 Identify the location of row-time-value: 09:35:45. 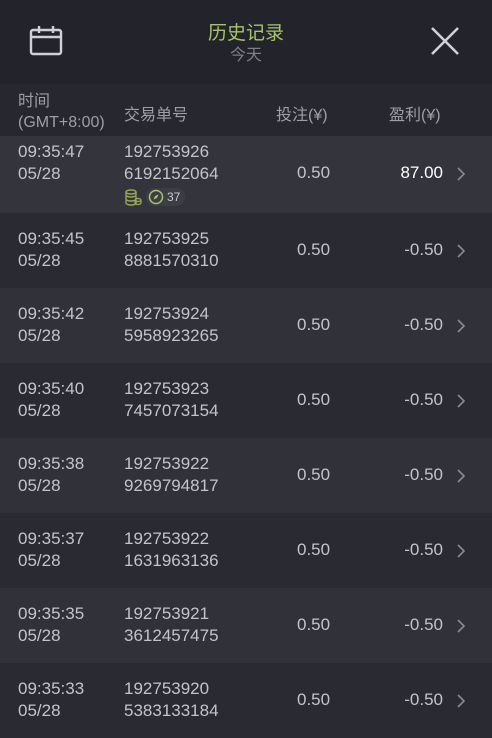
(51, 238).